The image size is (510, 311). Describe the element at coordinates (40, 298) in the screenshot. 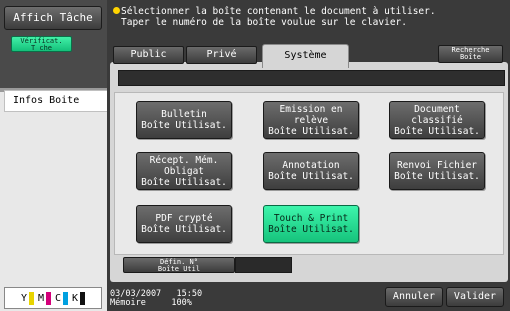

I see `toner-magenta-letter: M` at that location.